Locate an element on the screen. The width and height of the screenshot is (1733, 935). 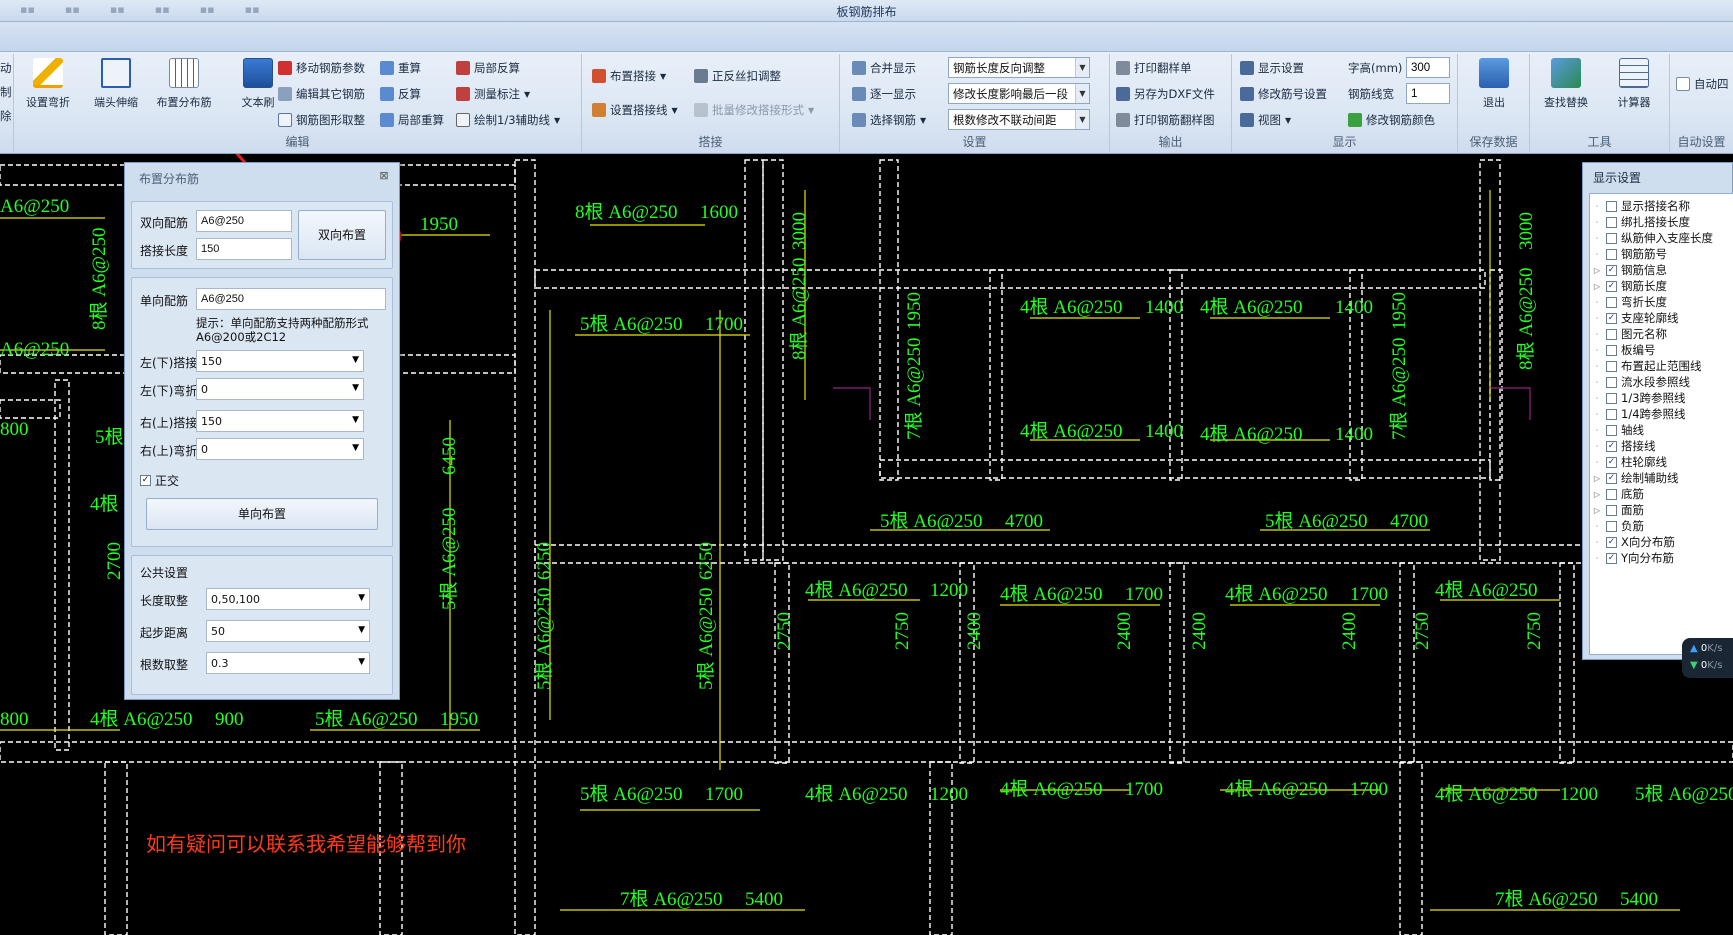
count-link-combo: 根数修改不联动间距 ▼ is located at coordinates (1019, 119).